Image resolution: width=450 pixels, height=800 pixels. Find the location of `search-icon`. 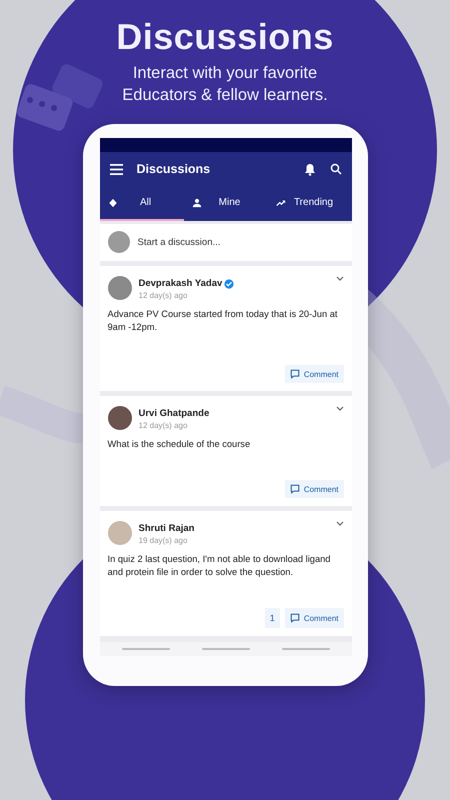

search-icon is located at coordinates (336, 169).